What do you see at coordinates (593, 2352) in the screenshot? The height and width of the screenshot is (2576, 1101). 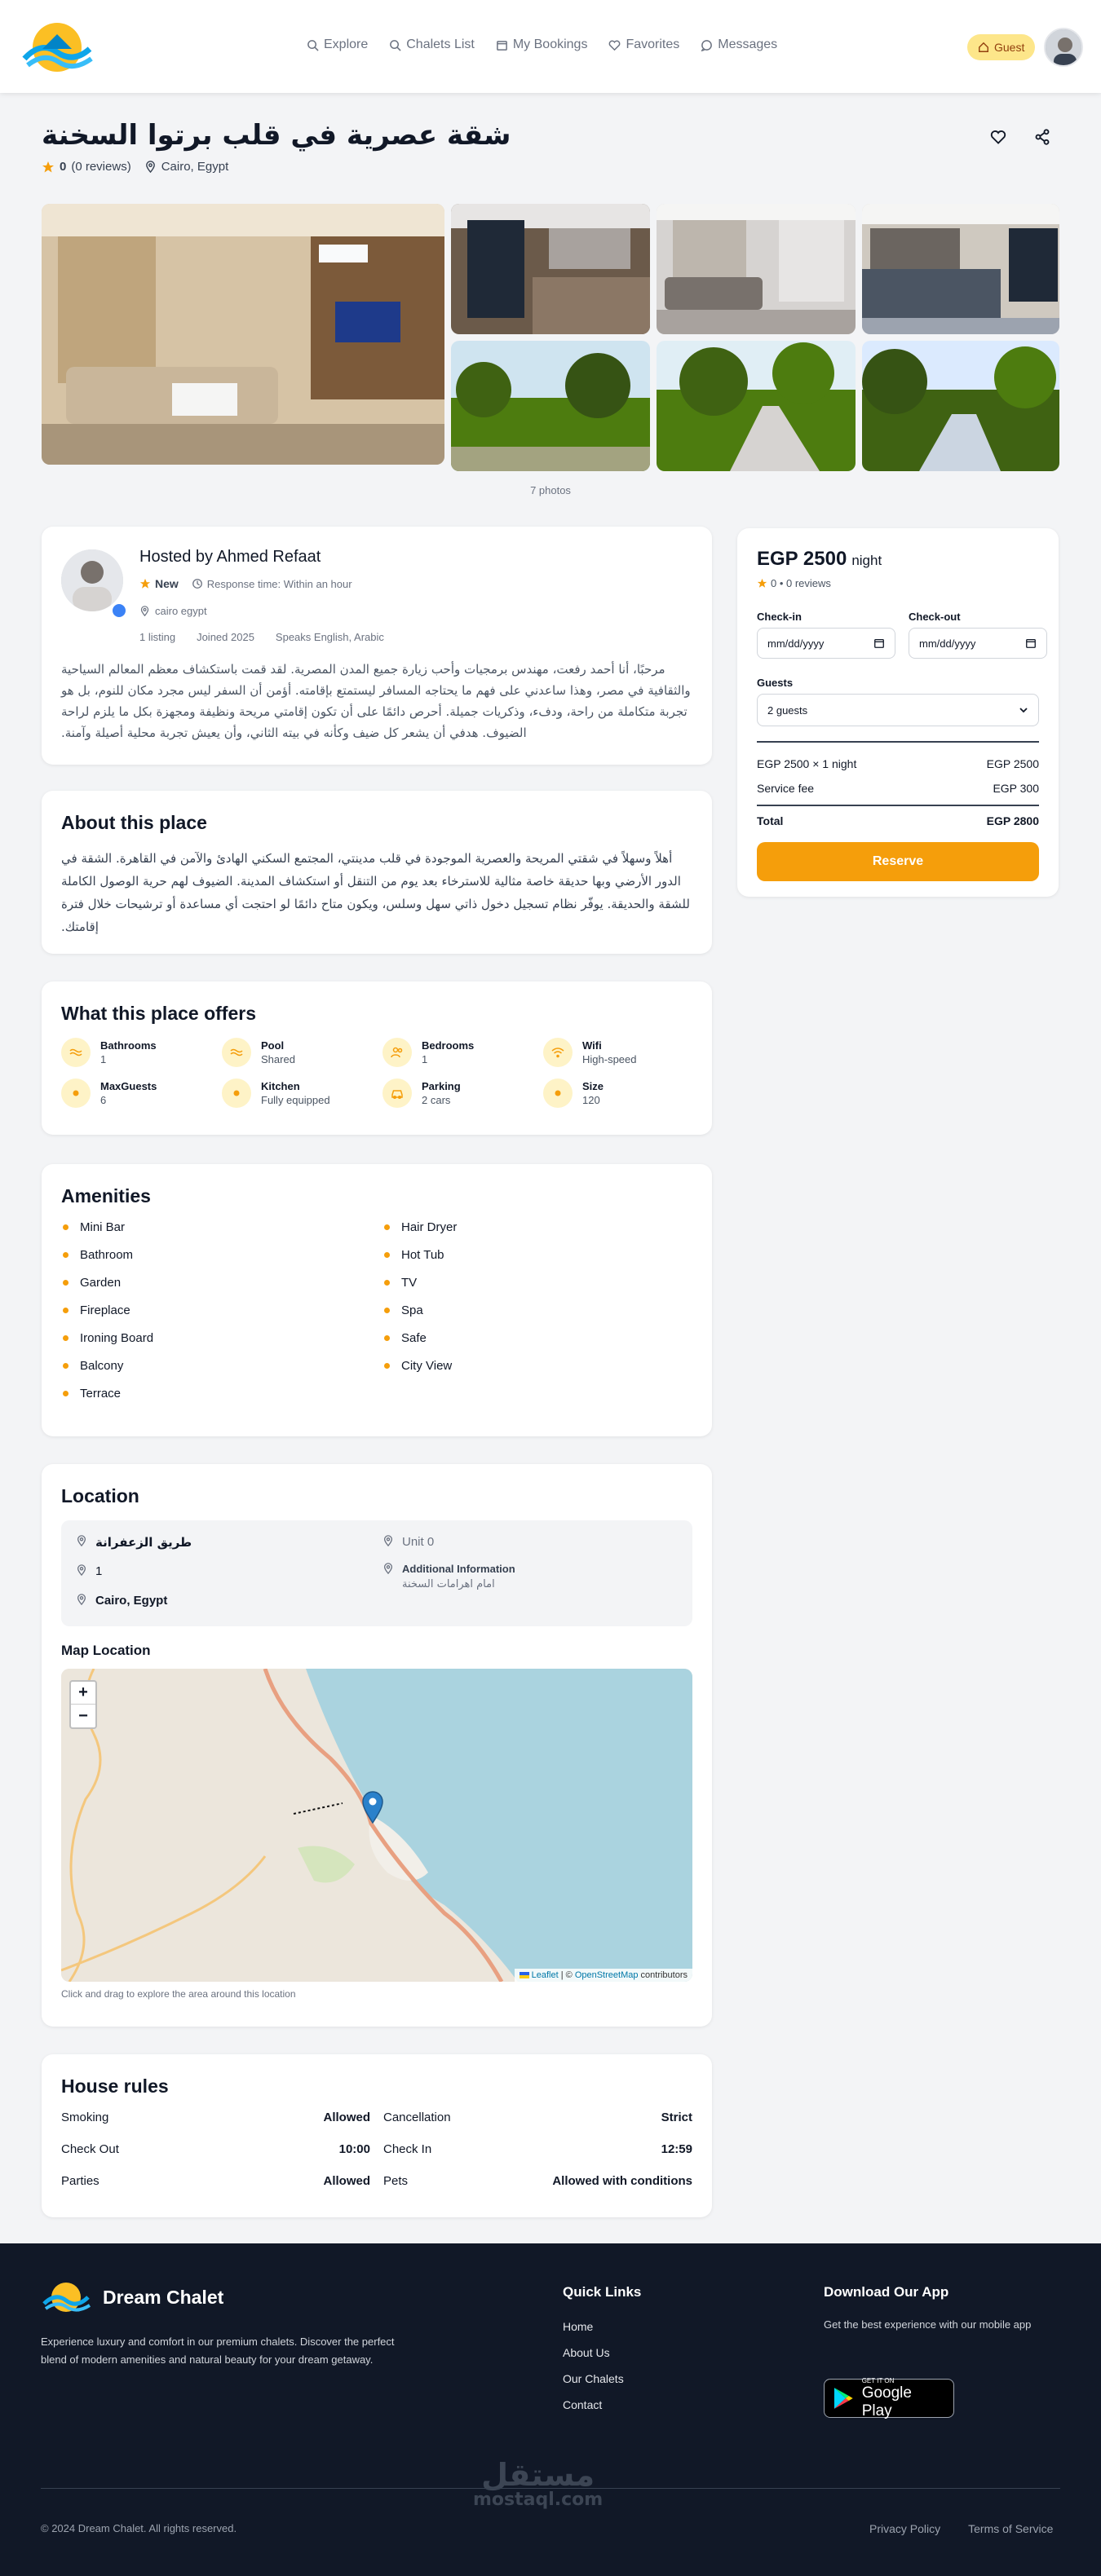 I see `footer-link-about: About Us` at bounding box center [593, 2352].